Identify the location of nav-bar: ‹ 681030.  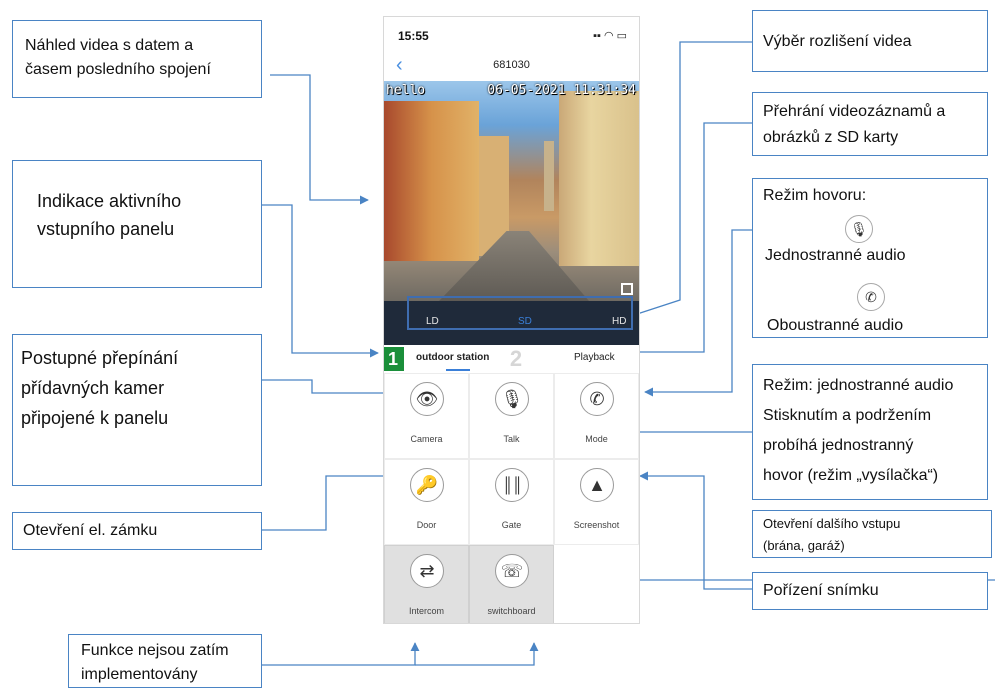
(511, 66).